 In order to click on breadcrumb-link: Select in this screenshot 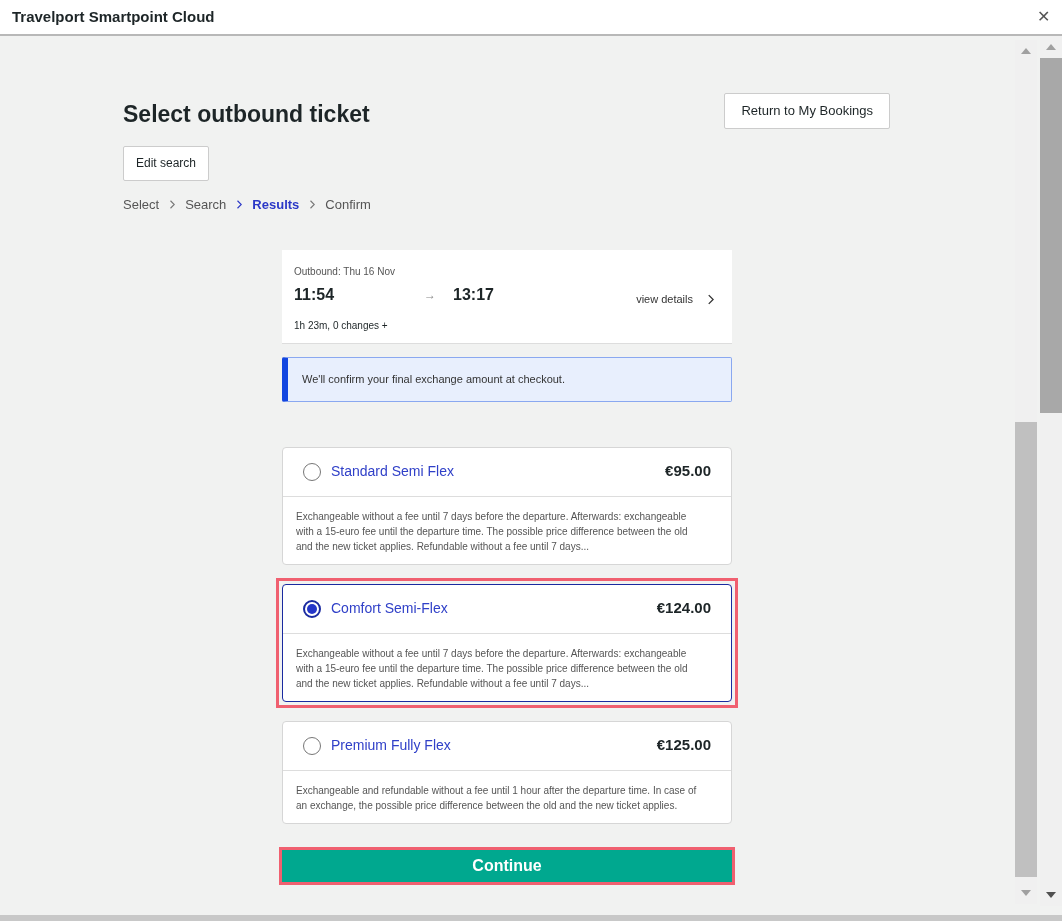, I will do `click(141, 204)`.